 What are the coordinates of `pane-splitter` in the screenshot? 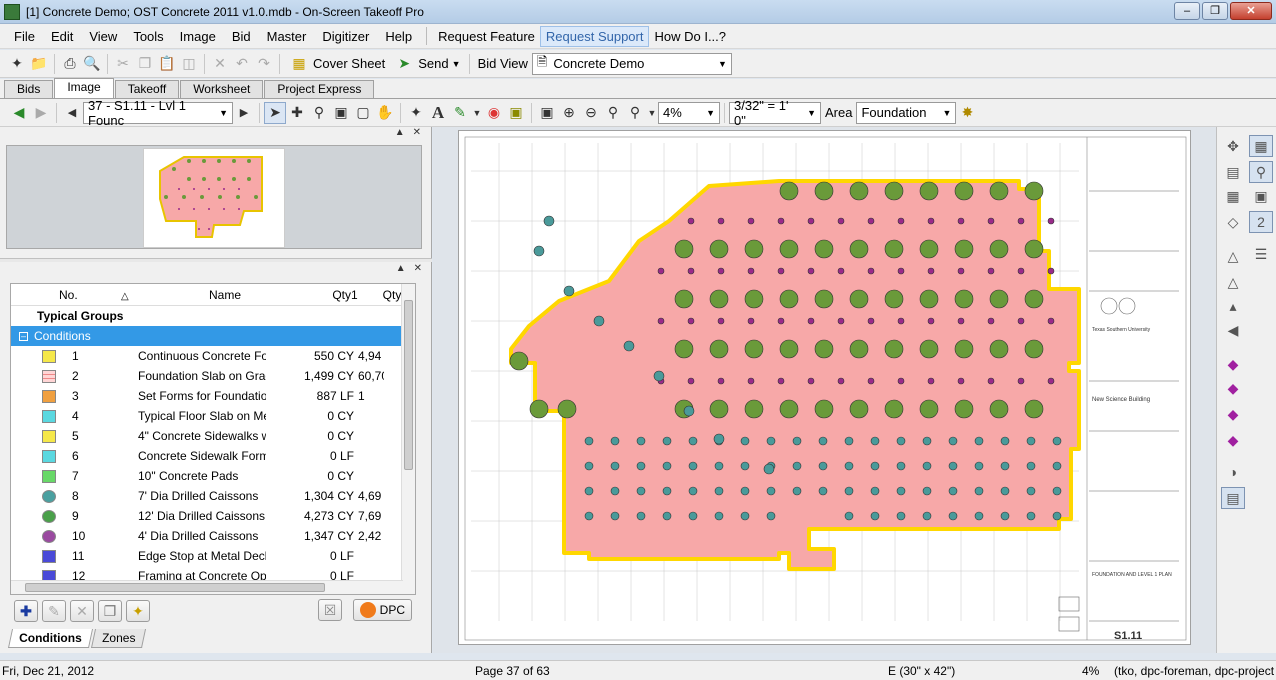 It's located at (216, 260).